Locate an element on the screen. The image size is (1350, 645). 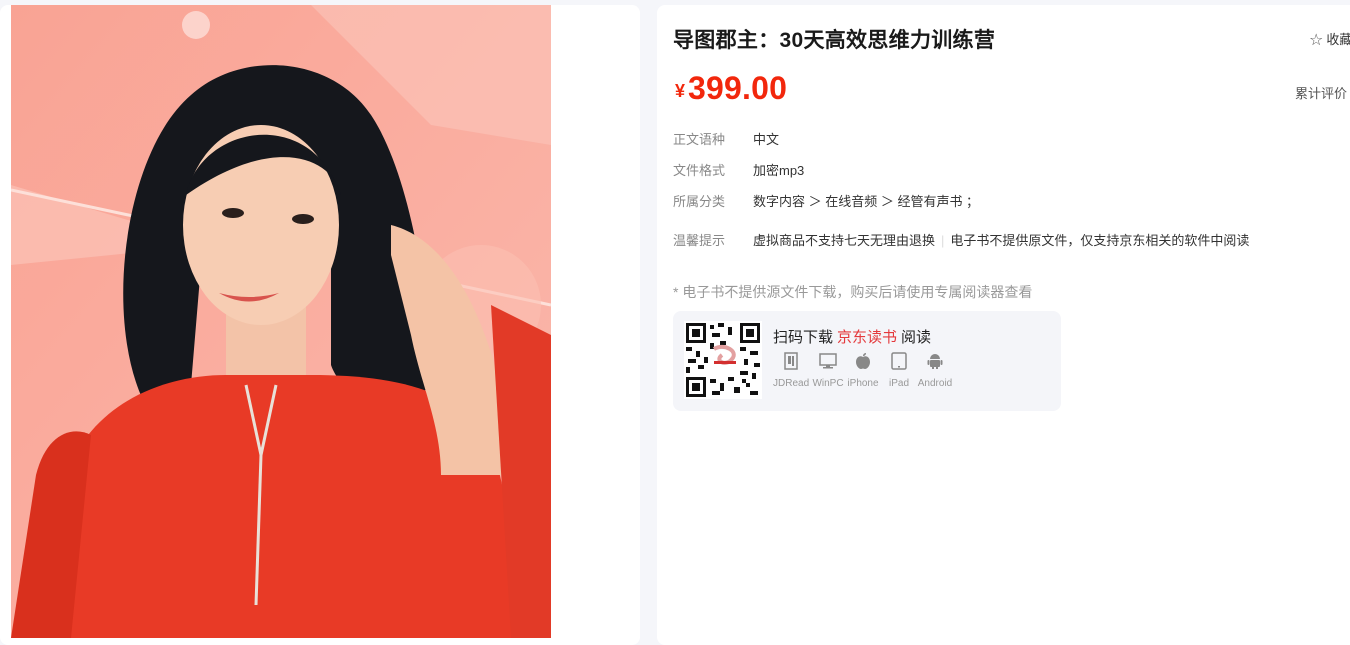
android-icon is located at coordinates (935, 361).